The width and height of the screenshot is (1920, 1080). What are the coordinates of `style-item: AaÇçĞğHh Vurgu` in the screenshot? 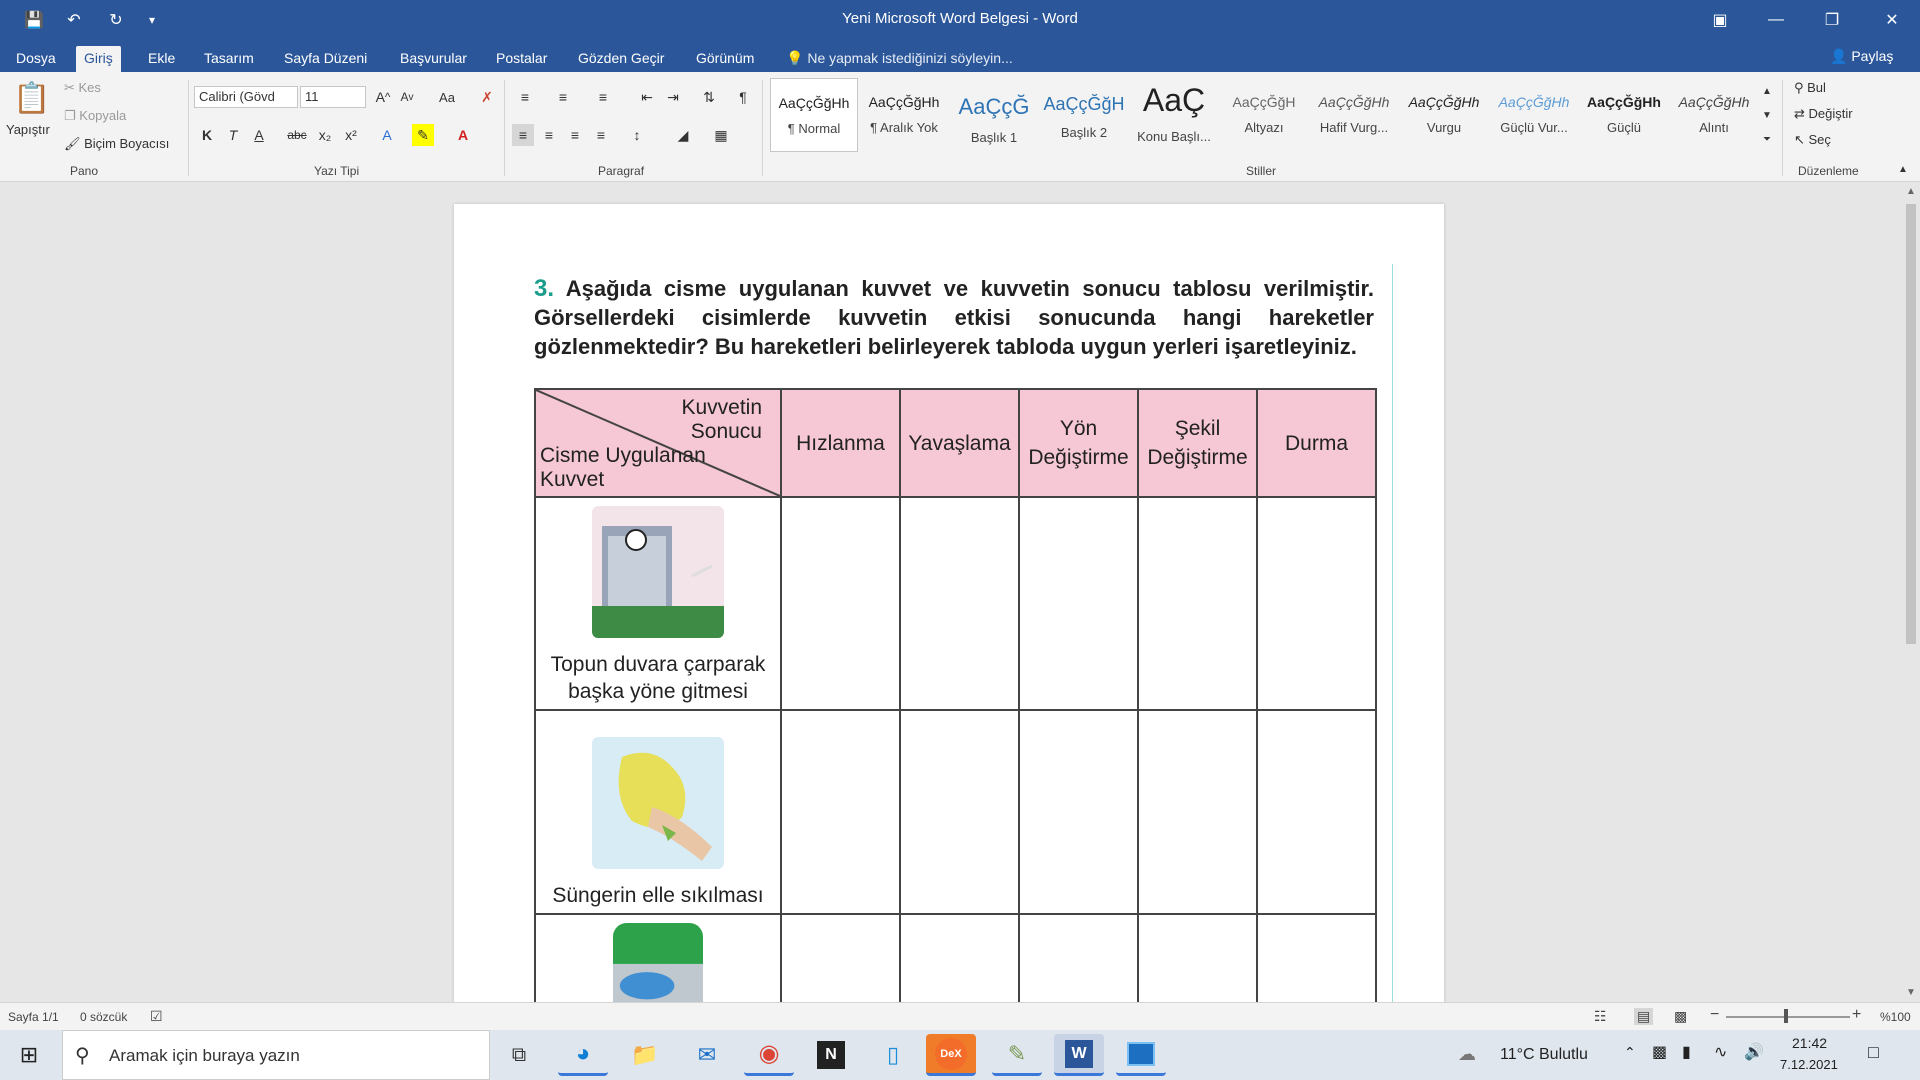 It's located at (1444, 115).